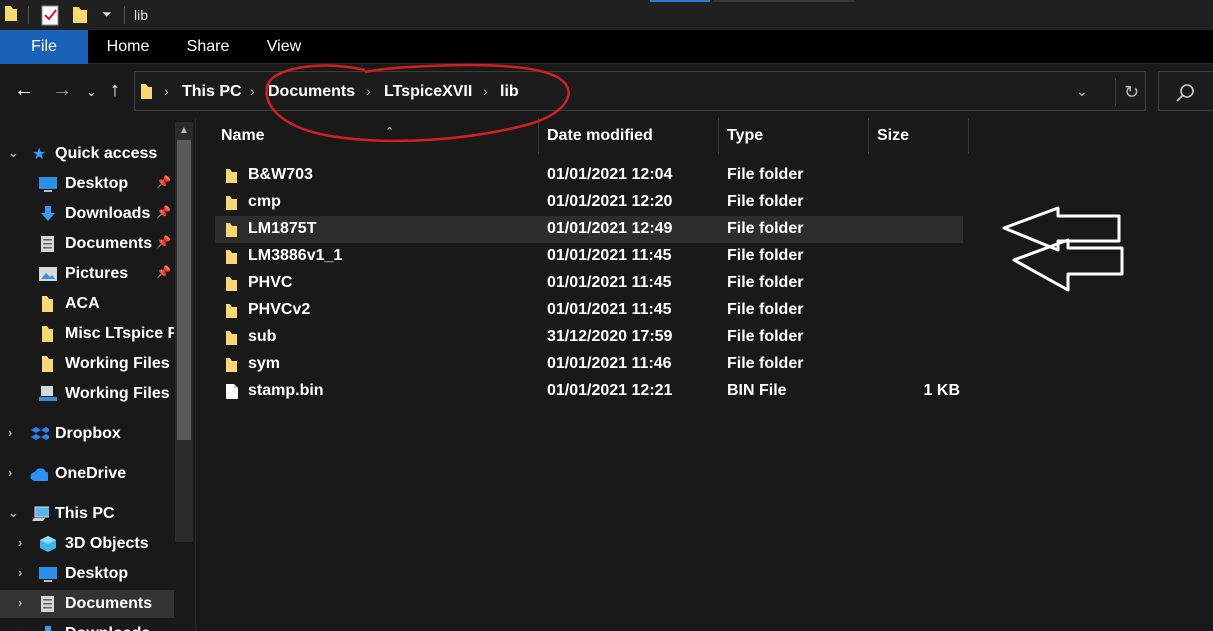 This screenshot has width=1213, height=631. I want to click on file-date: 01/01/2021 12:20, so click(610, 201).